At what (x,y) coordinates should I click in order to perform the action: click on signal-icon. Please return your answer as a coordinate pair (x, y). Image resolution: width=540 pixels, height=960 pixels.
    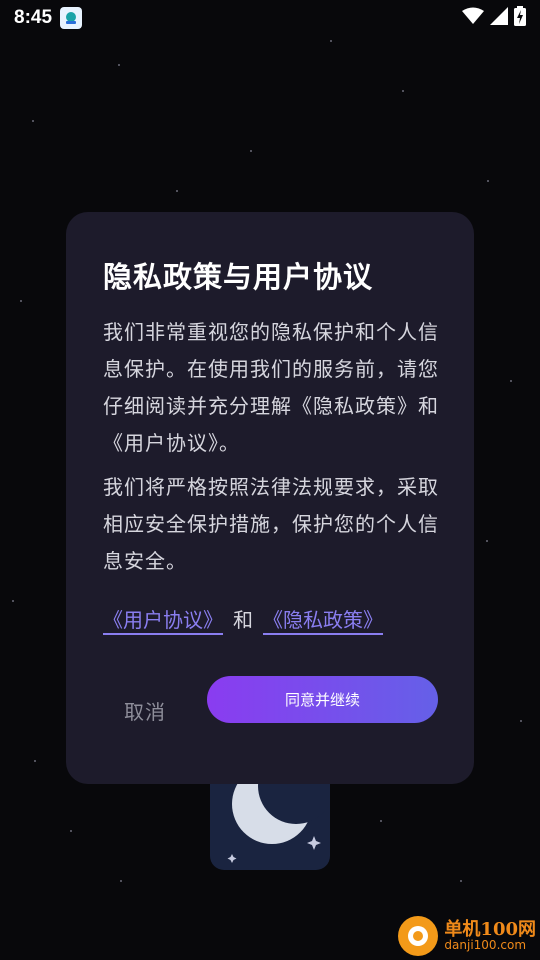
    Looking at the image, I should click on (499, 18).